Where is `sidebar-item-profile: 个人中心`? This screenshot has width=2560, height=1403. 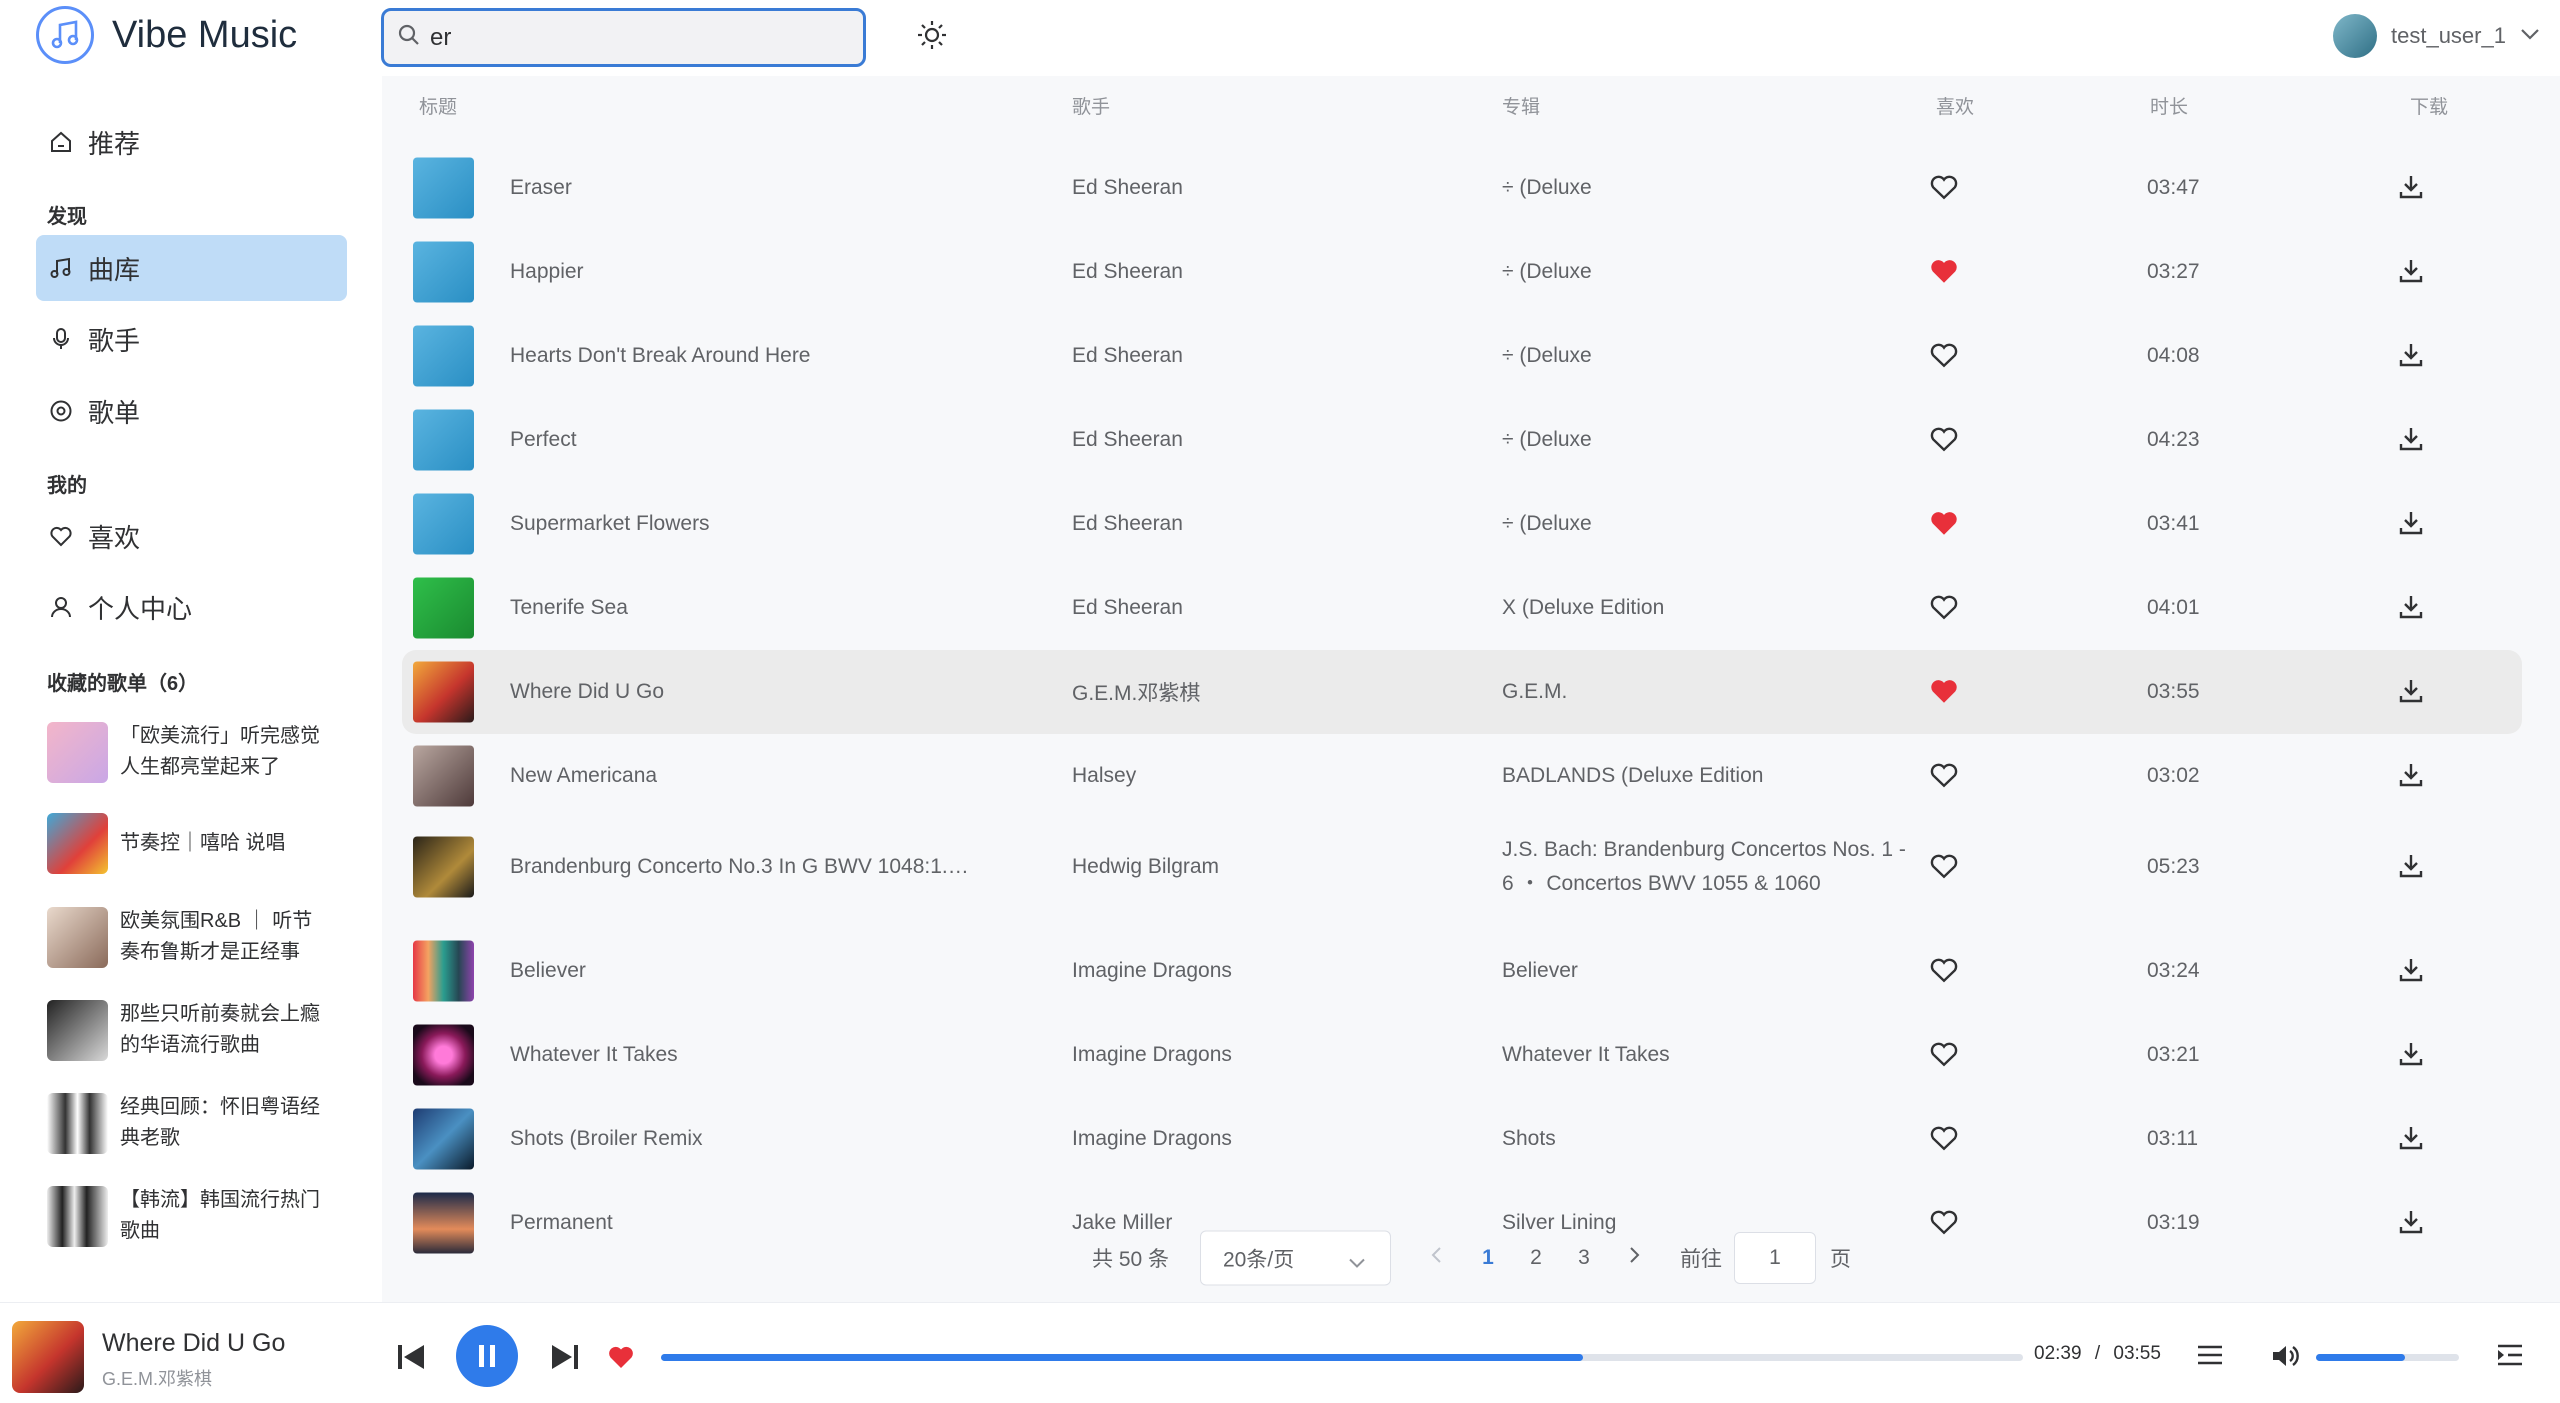 sidebar-item-profile: 个人中心 is located at coordinates (191, 607).